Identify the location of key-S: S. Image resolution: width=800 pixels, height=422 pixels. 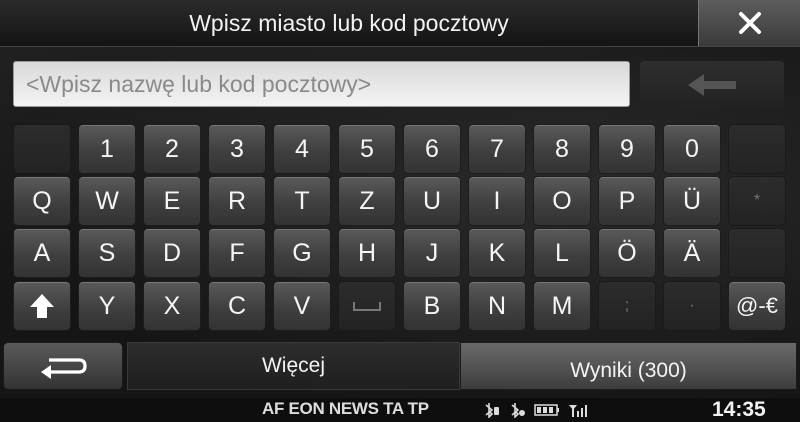
(107, 253).